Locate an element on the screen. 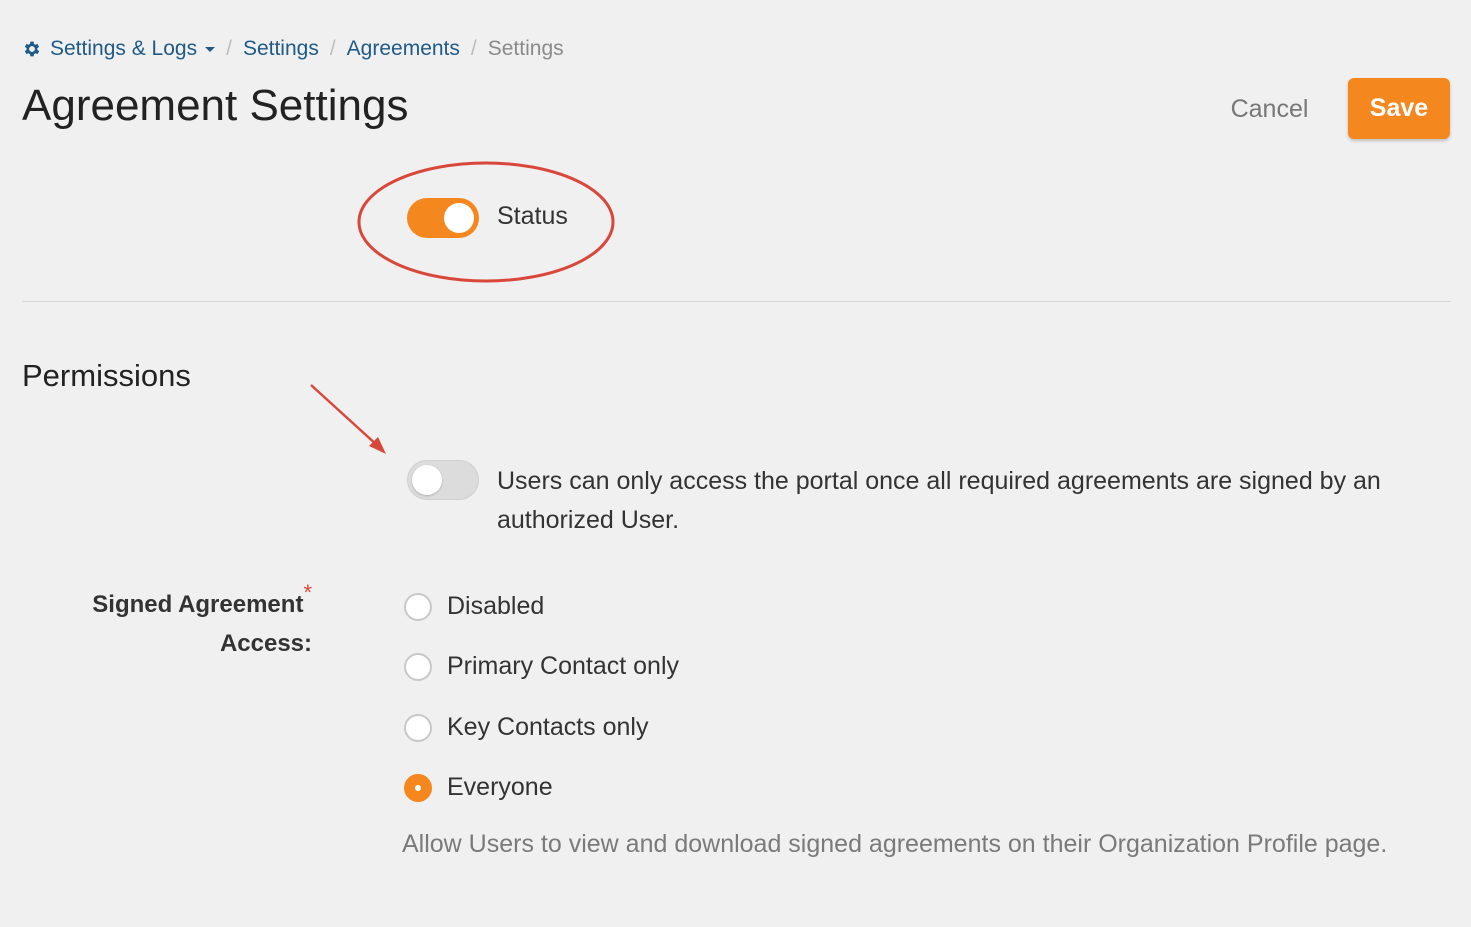 This screenshot has height=927, width=1471. radio-option-primary-contact: Primary Contact only is located at coordinates (541, 666).